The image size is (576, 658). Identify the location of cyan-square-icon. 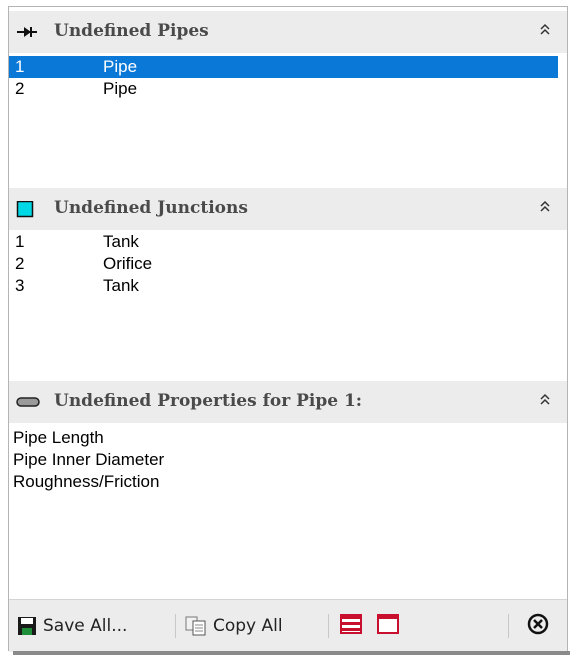
(26, 209).